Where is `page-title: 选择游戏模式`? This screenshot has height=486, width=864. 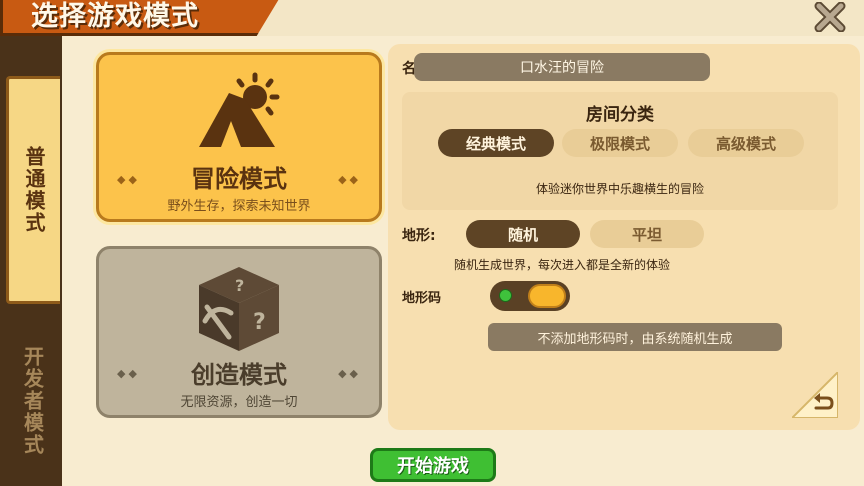
page-title: 选择游戏模式 is located at coordinates (115, 16).